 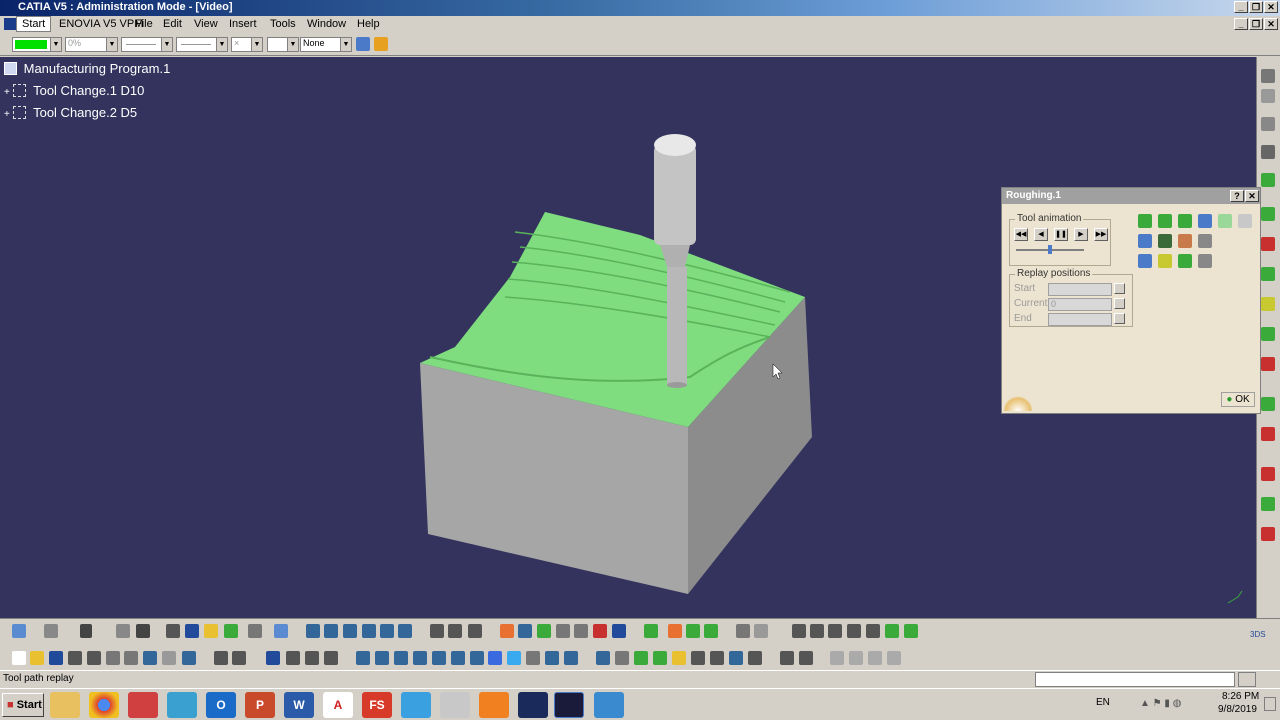 I want to click on catia-taskbar-icon, so click(x=569, y=705).